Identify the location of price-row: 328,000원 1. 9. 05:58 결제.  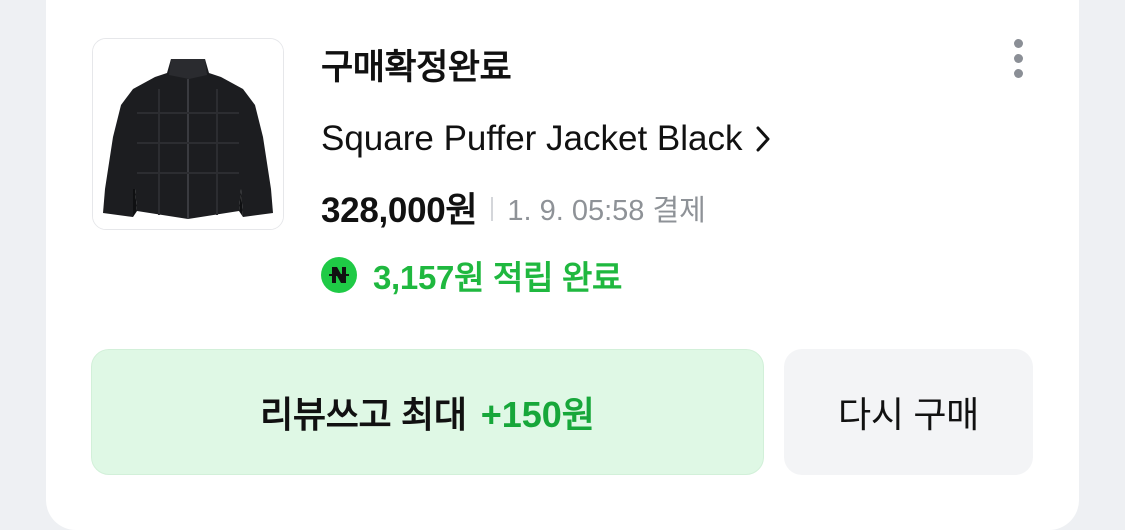
(513, 207).